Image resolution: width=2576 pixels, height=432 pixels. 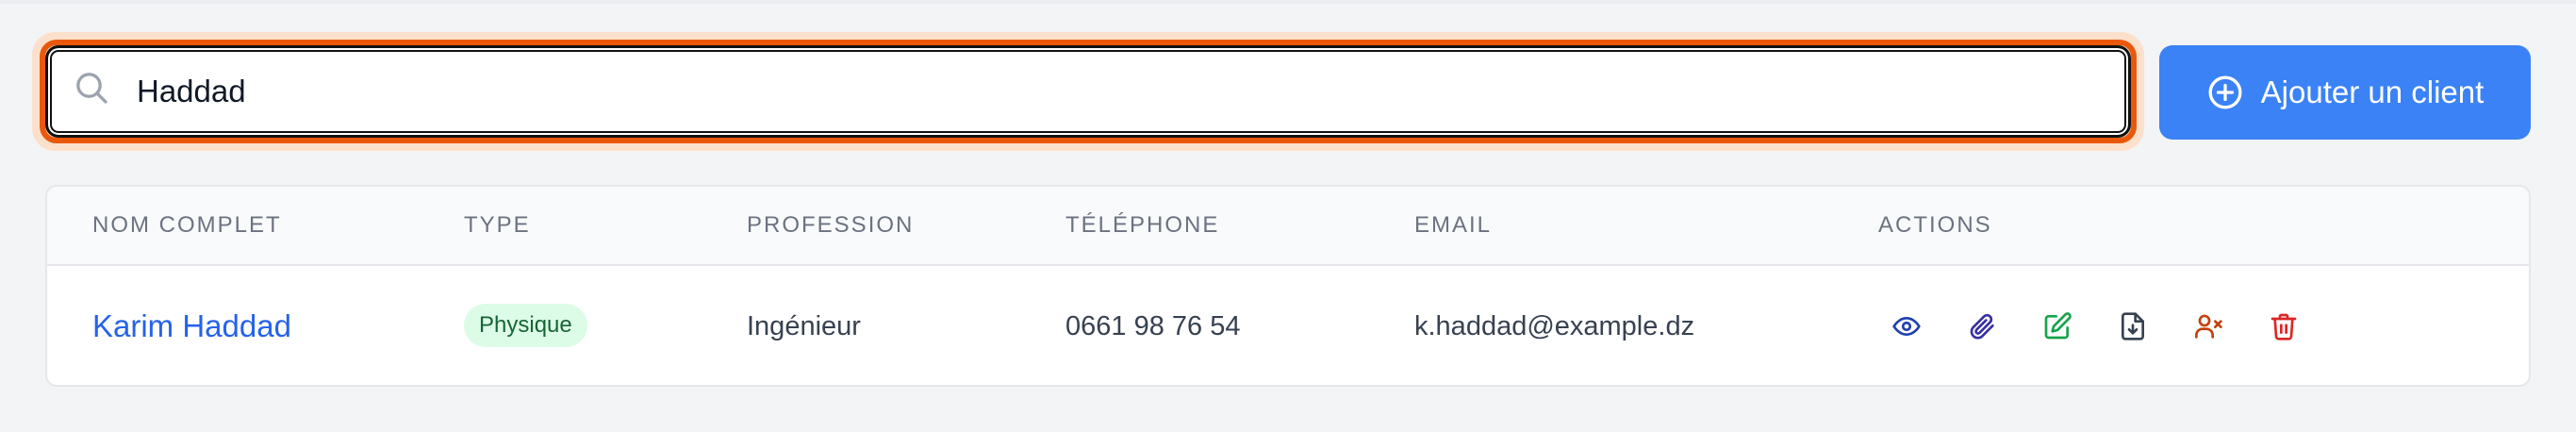 What do you see at coordinates (804, 326) in the screenshot?
I see `profession-cell: Ingénieur` at bounding box center [804, 326].